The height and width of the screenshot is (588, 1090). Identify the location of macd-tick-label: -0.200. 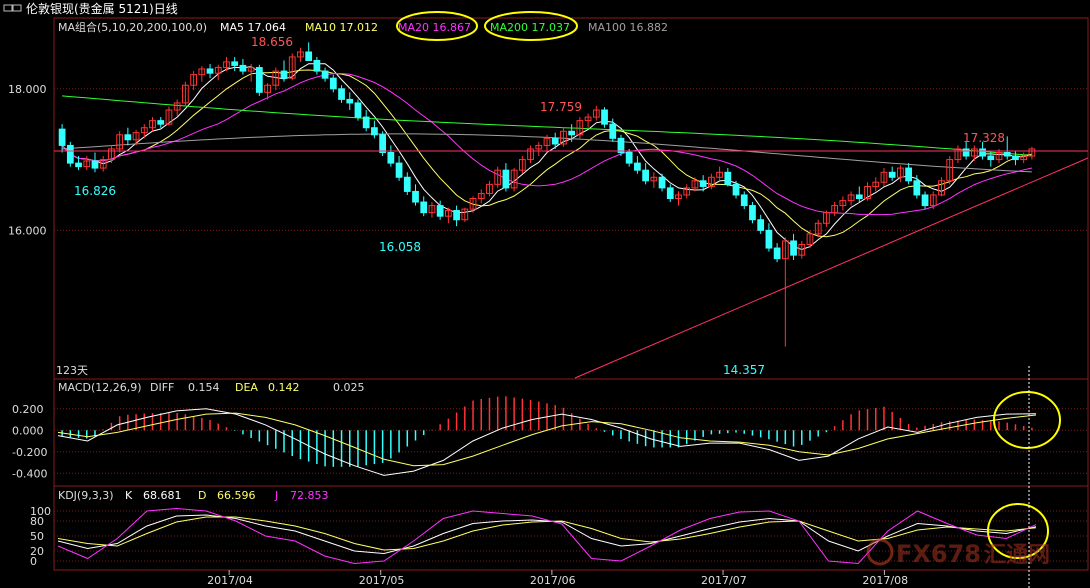
(29, 452).